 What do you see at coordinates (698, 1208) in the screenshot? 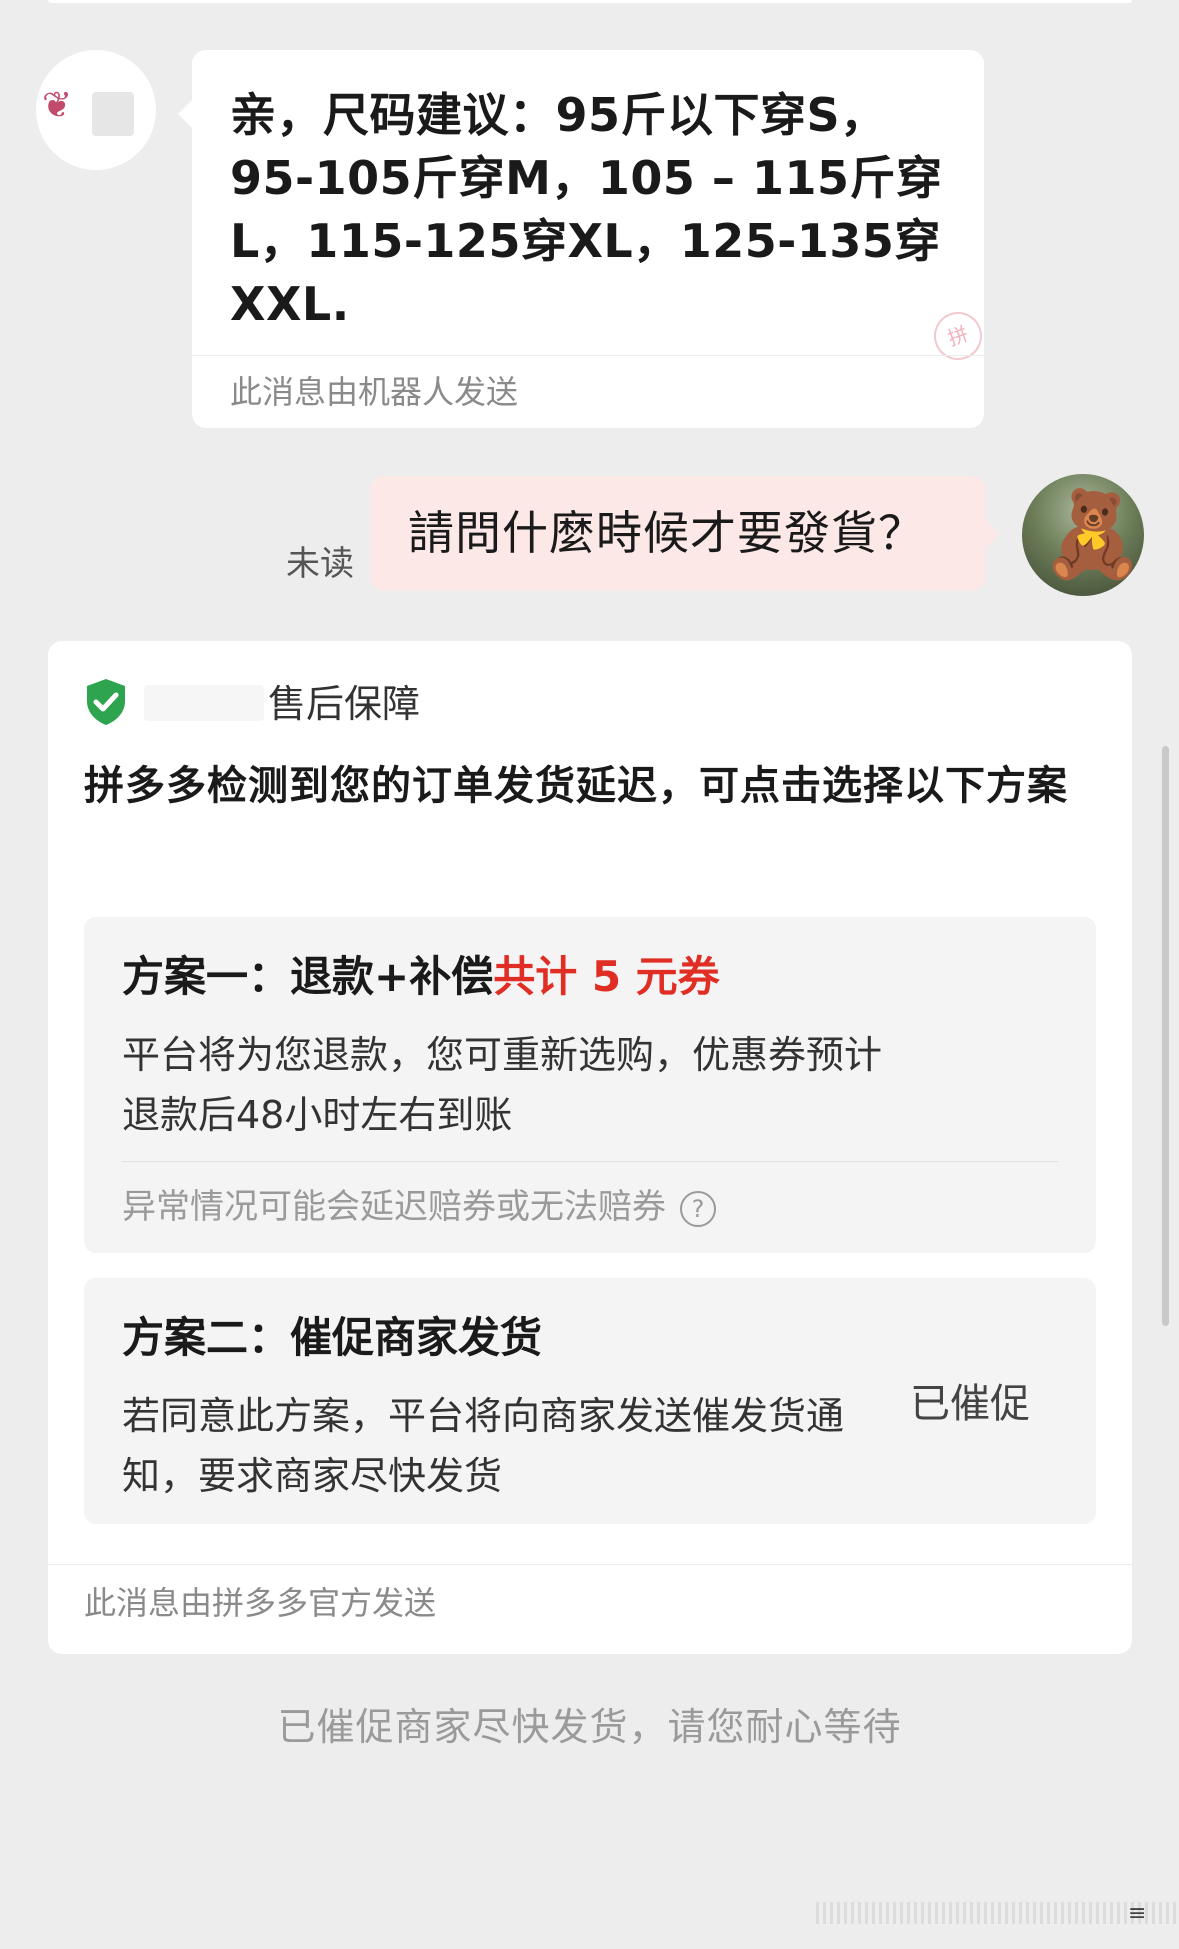
I see `question-circle-icon: ?` at bounding box center [698, 1208].